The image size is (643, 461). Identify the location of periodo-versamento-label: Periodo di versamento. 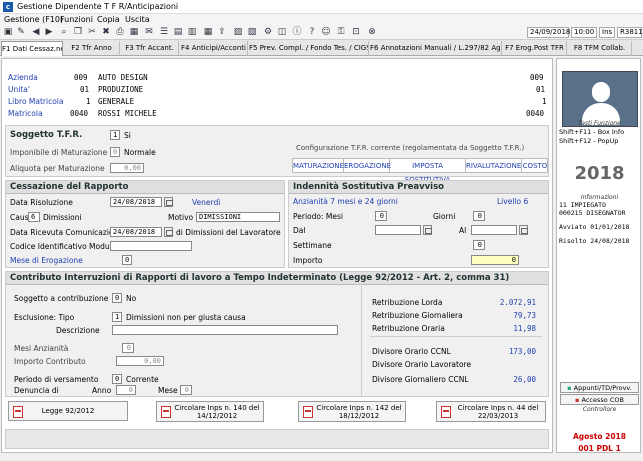
(56, 379).